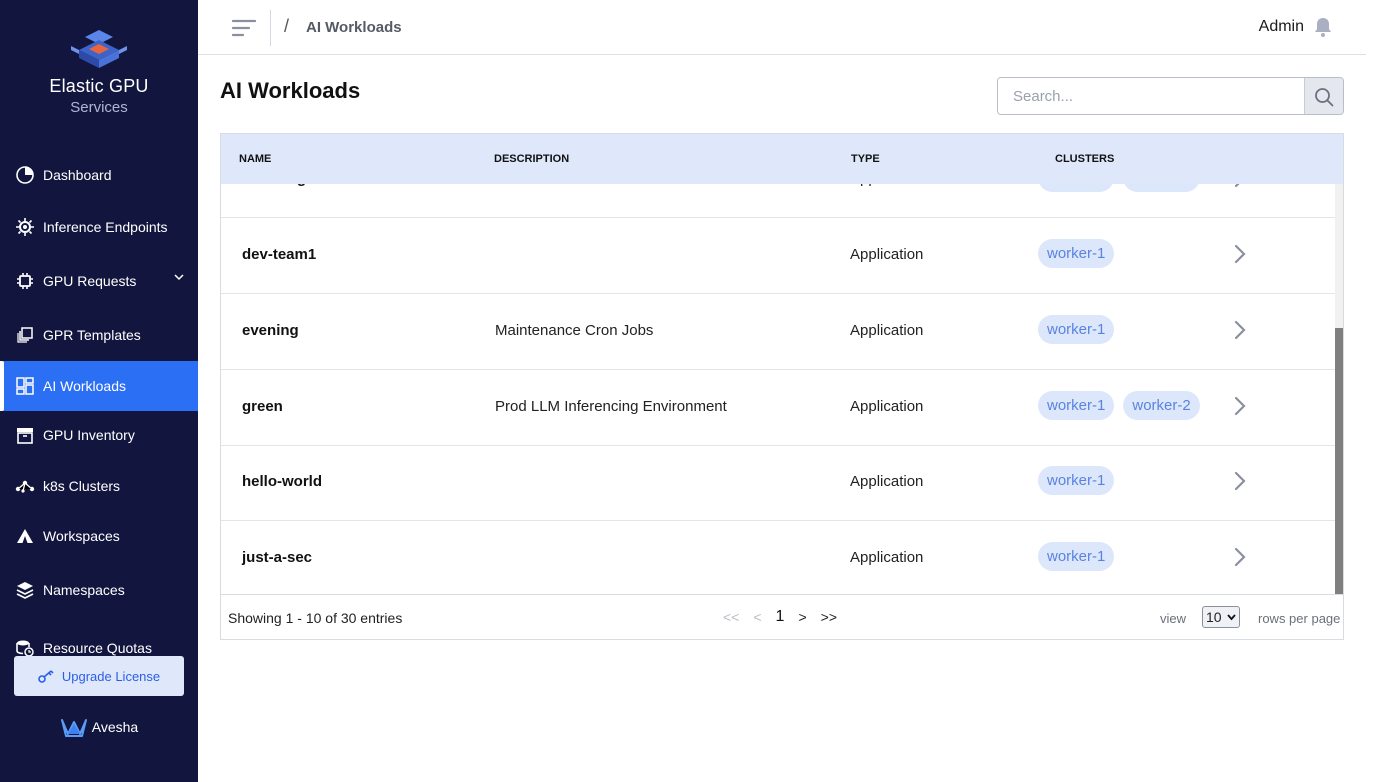  What do you see at coordinates (82, 486) in the screenshot?
I see `sidebar-item-label: k8s Clusters` at bounding box center [82, 486].